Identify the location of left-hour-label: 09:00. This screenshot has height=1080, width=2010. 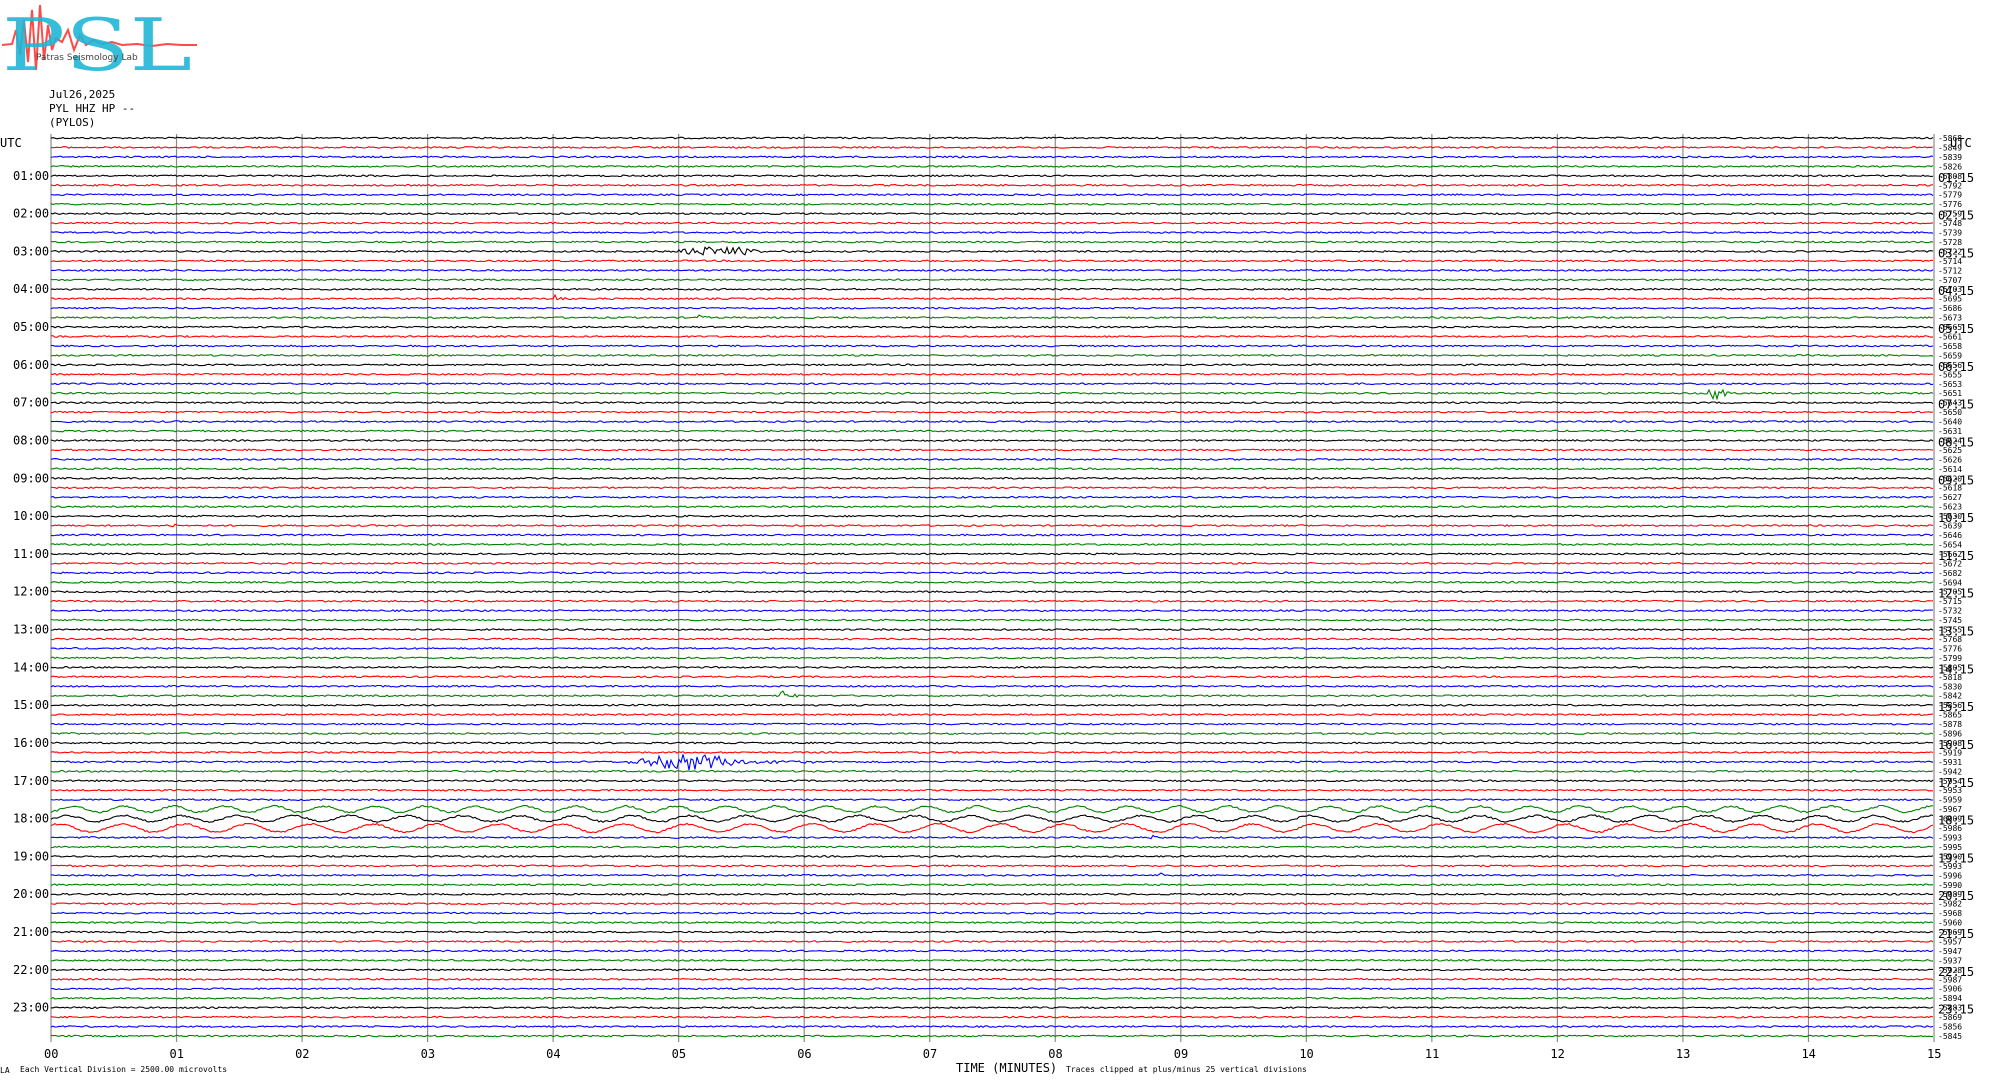
(31, 478).